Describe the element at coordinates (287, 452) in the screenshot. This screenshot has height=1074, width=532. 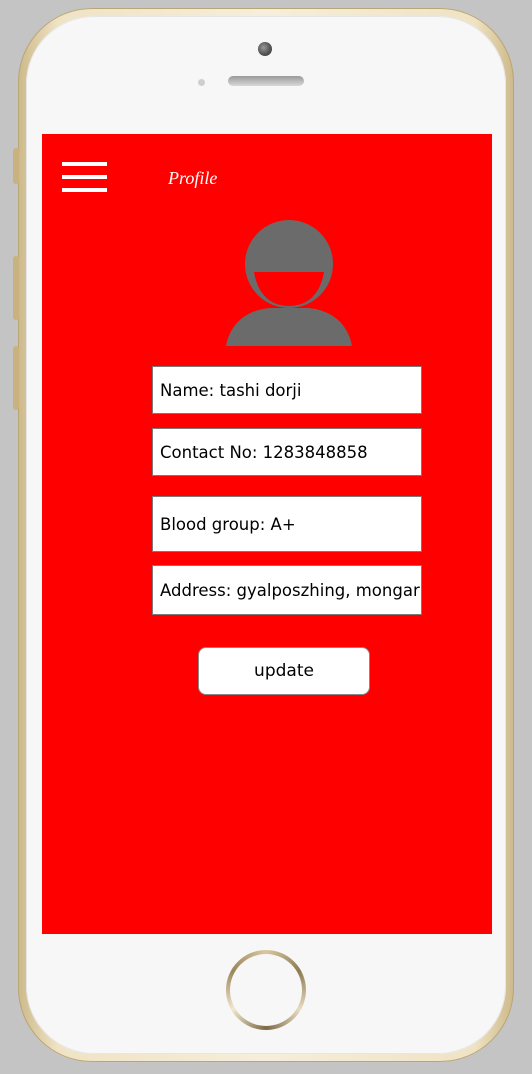
I see `contact-field: Contact No: 1283848858` at that location.